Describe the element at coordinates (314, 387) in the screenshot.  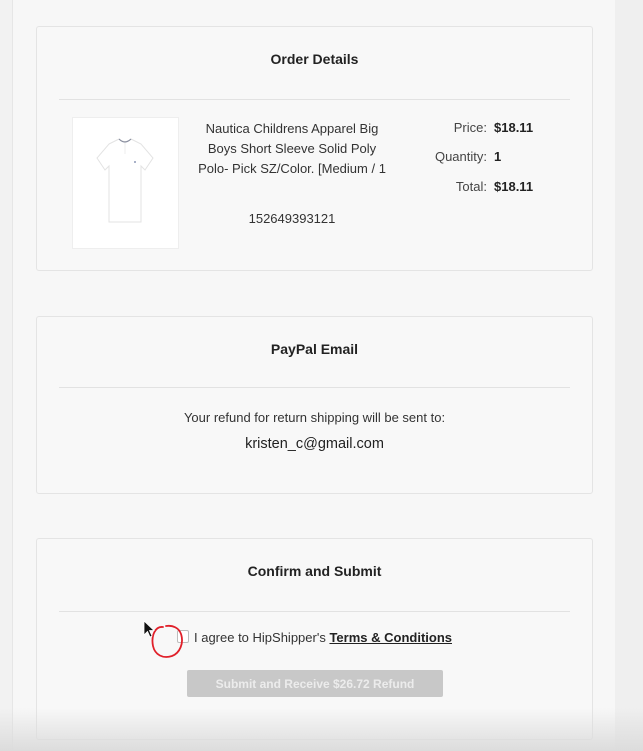
I see `paypal-divider` at that location.